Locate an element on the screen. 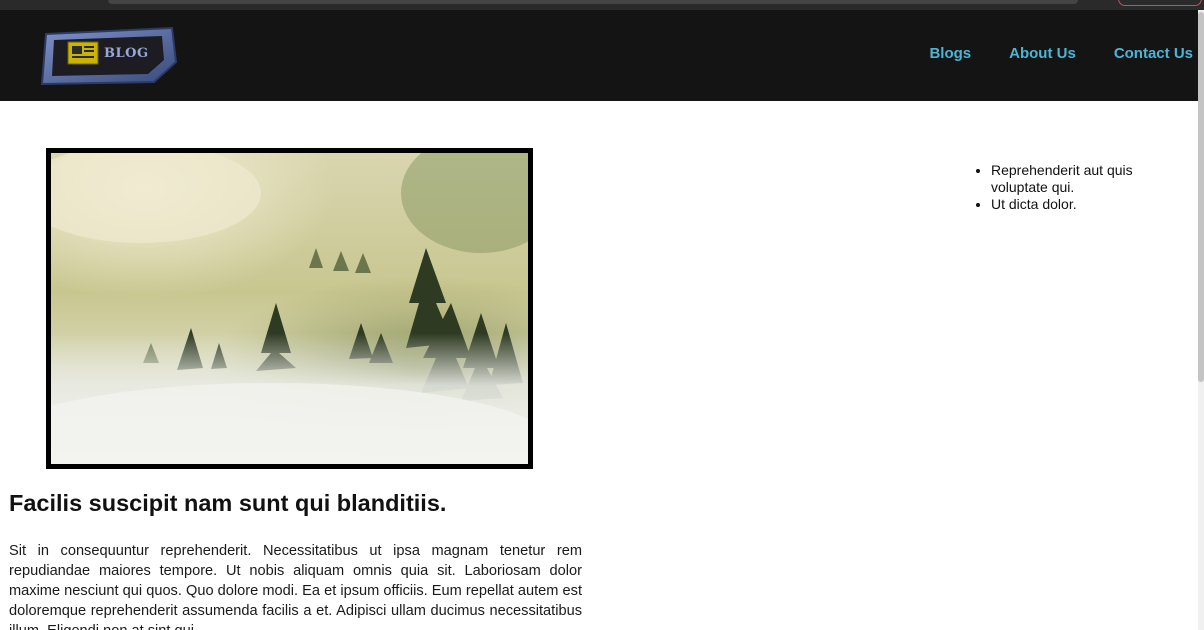 This screenshot has width=1204, height=630. main-nav: Blogs About Us Contact Us is located at coordinates (1061, 53).